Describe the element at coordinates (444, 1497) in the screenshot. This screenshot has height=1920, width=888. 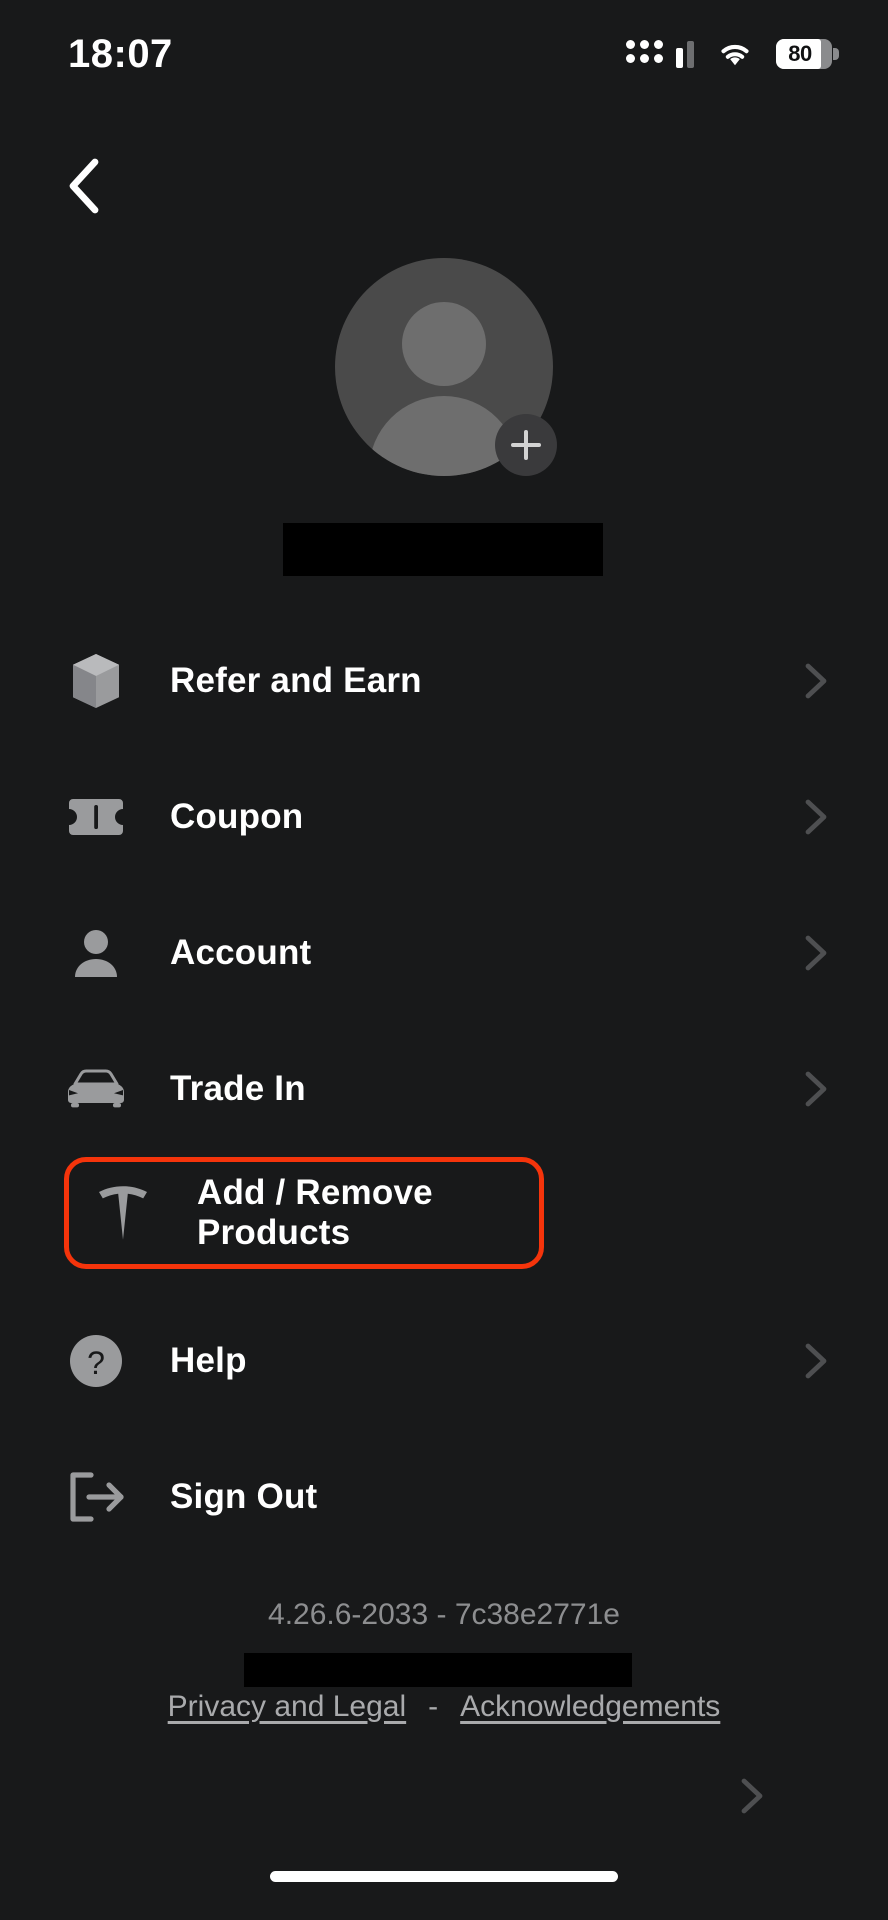
I see `menu-item-sign-out: Sign Out` at that location.